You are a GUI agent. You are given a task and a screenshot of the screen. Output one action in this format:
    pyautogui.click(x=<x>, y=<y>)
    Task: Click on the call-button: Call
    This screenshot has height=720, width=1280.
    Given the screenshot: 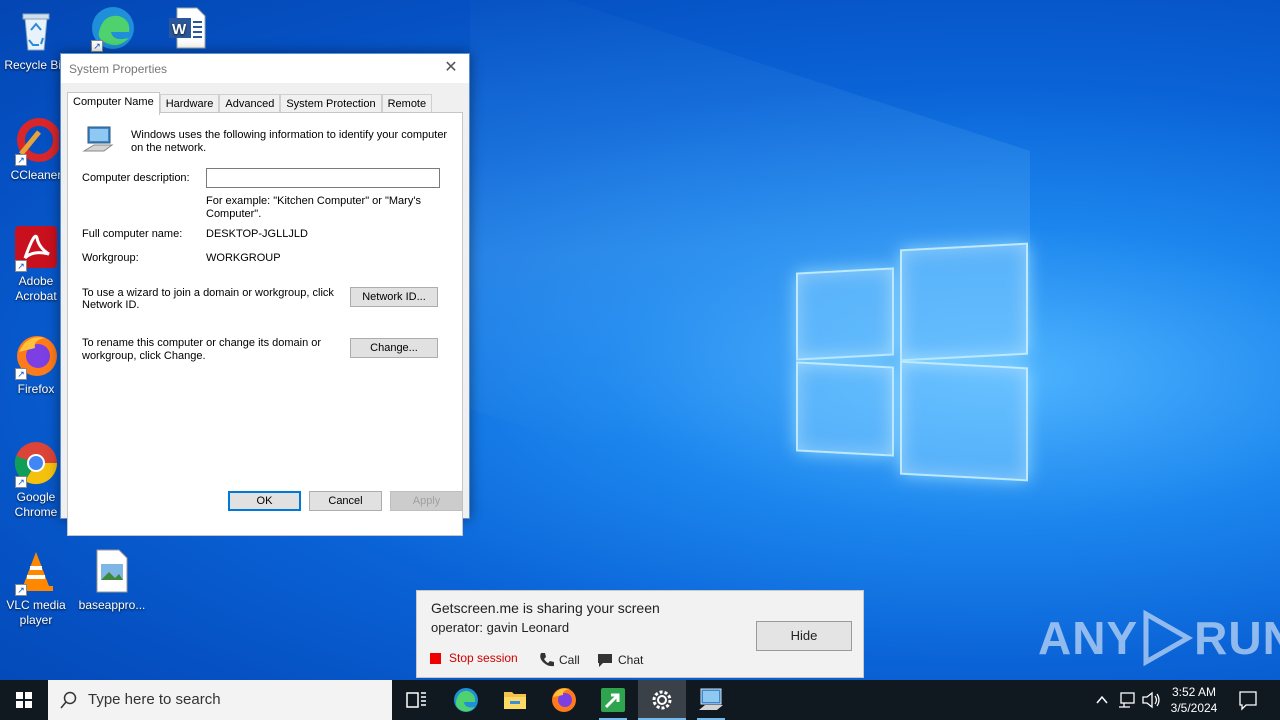 What is the action you would take?
    pyautogui.click(x=558, y=660)
    